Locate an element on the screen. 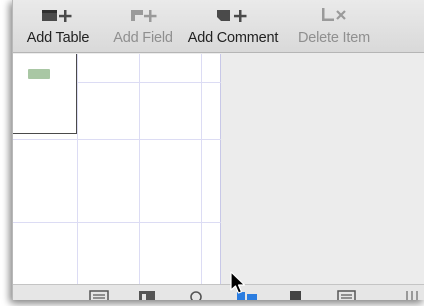  add-table-label: Add Table is located at coordinates (58, 38).